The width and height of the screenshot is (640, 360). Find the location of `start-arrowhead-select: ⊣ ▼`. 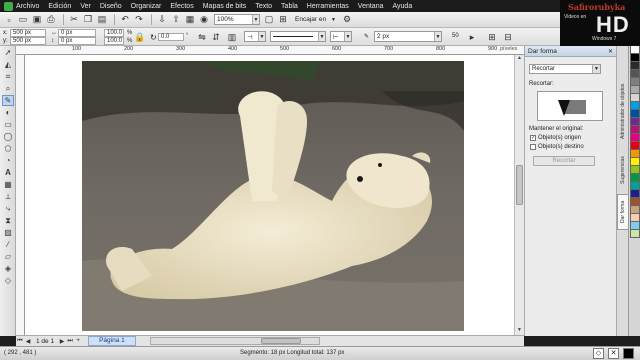

start-arrowhead-select: ⊣ ▼ is located at coordinates (255, 36).